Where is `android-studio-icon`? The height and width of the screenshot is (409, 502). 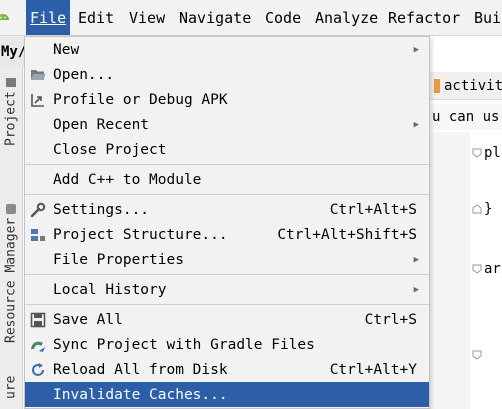
android-studio-icon is located at coordinates (6, 18).